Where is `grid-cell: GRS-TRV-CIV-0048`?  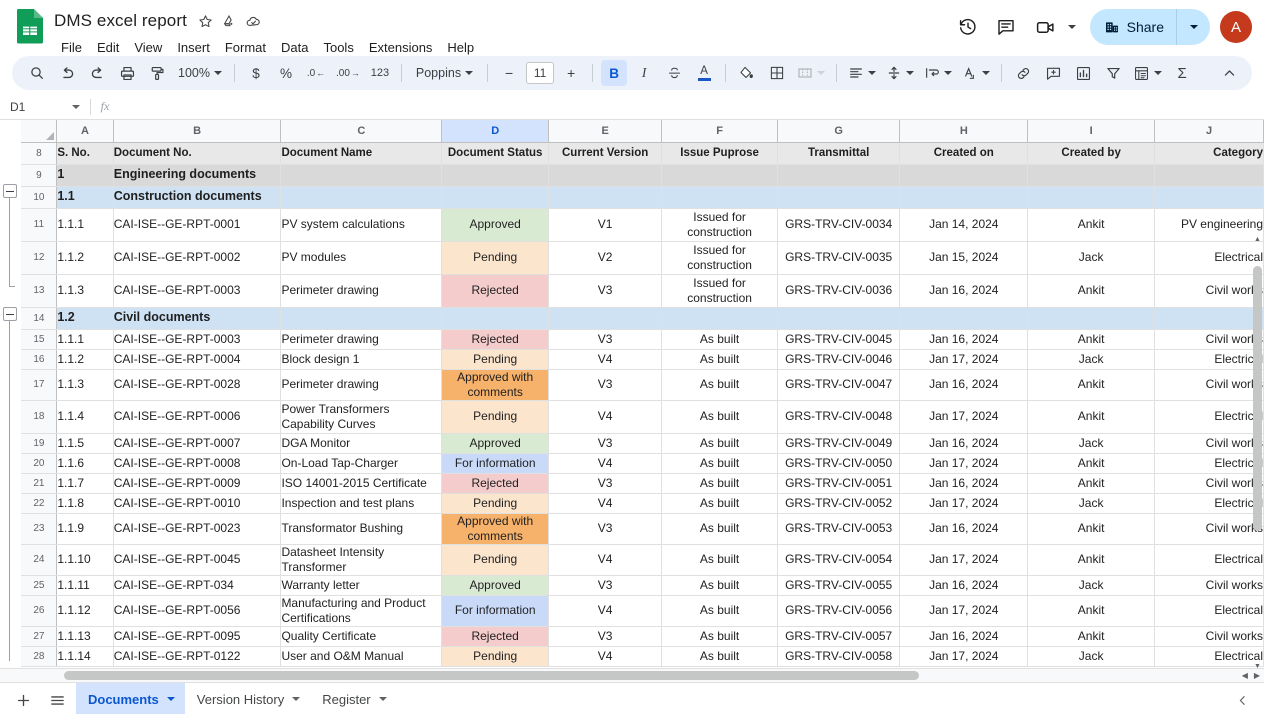
grid-cell: GRS-TRV-CIV-0048 is located at coordinates (839, 417).